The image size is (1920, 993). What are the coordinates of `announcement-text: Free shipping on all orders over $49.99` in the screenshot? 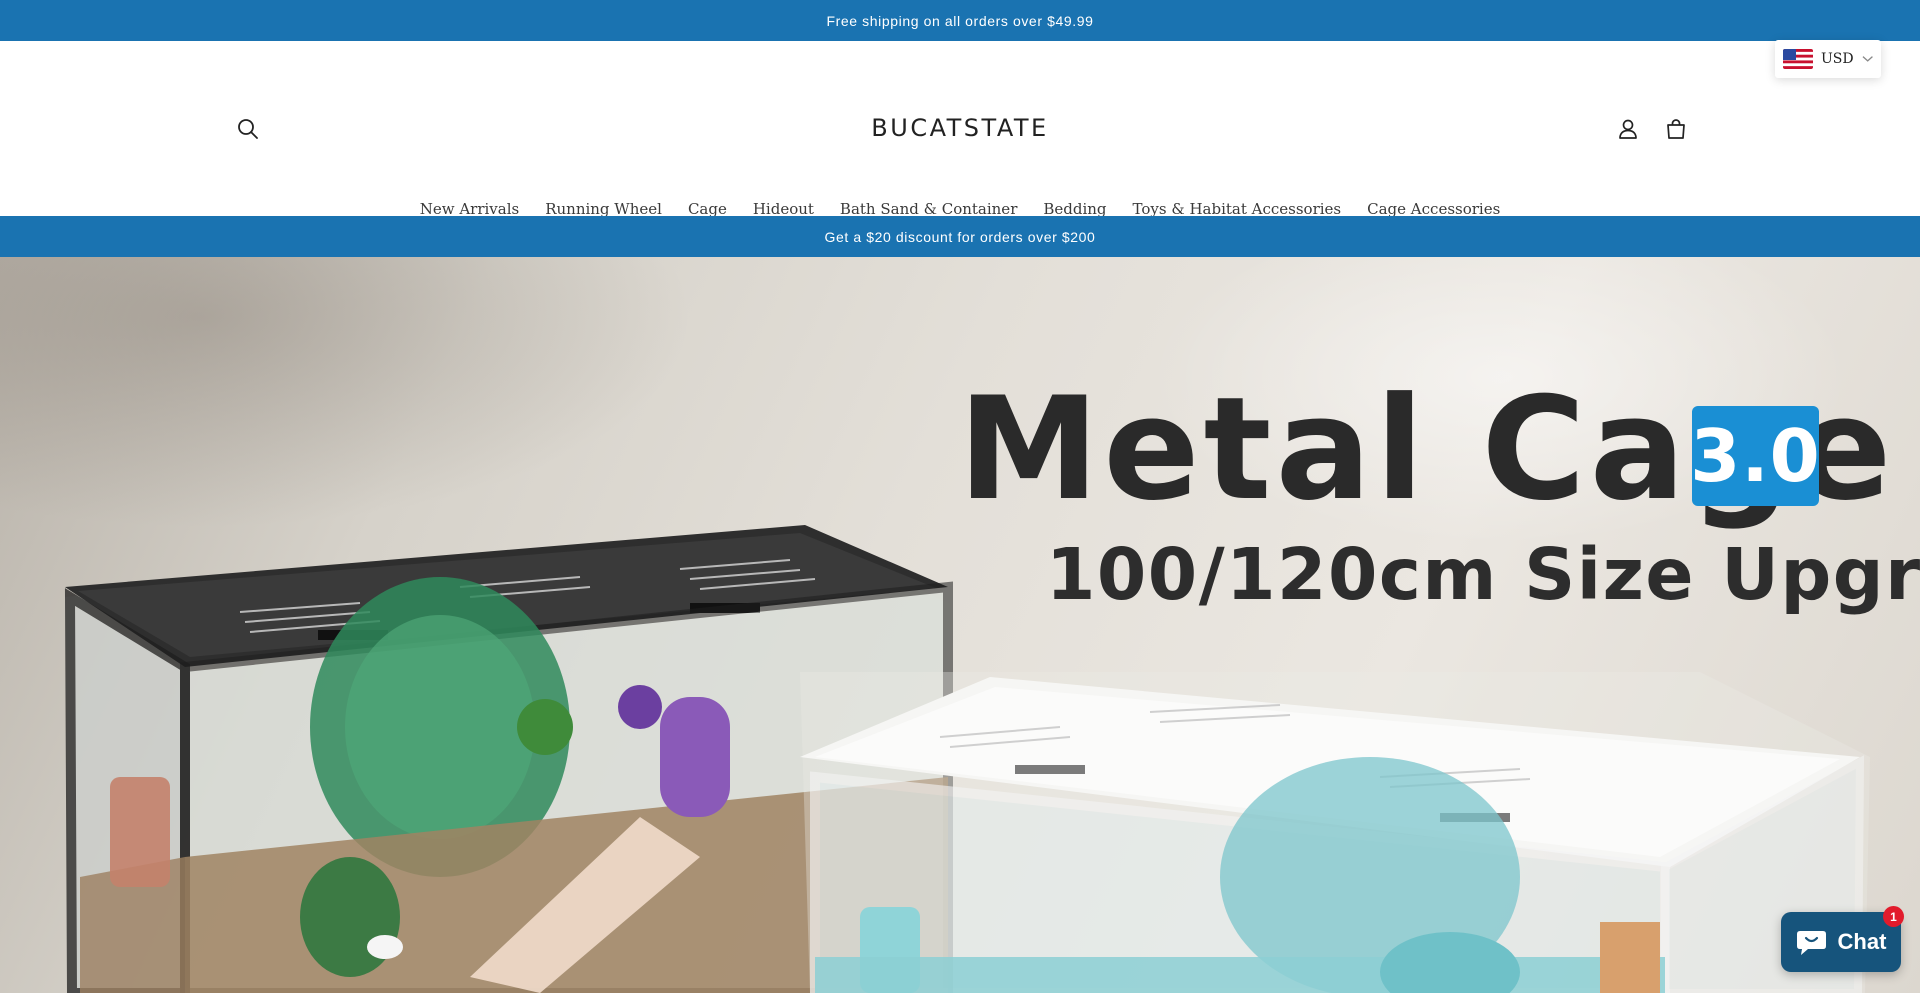 It's located at (960, 20).